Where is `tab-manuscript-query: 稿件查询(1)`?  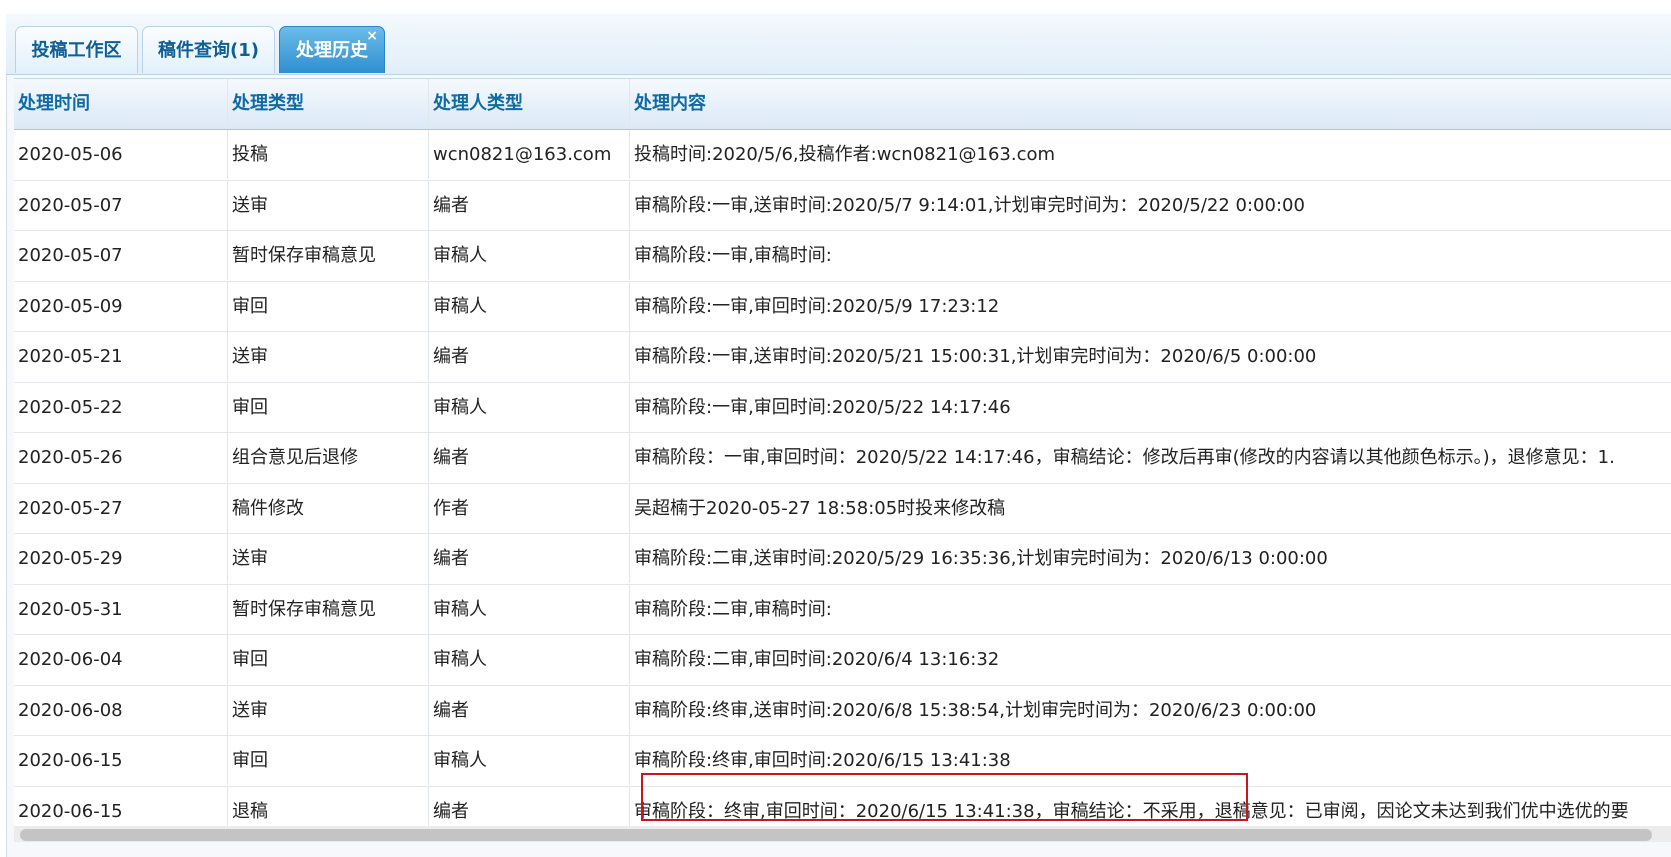 tab-manuscript-query: 稿件查询(1) is located at coordinates (208, 49).